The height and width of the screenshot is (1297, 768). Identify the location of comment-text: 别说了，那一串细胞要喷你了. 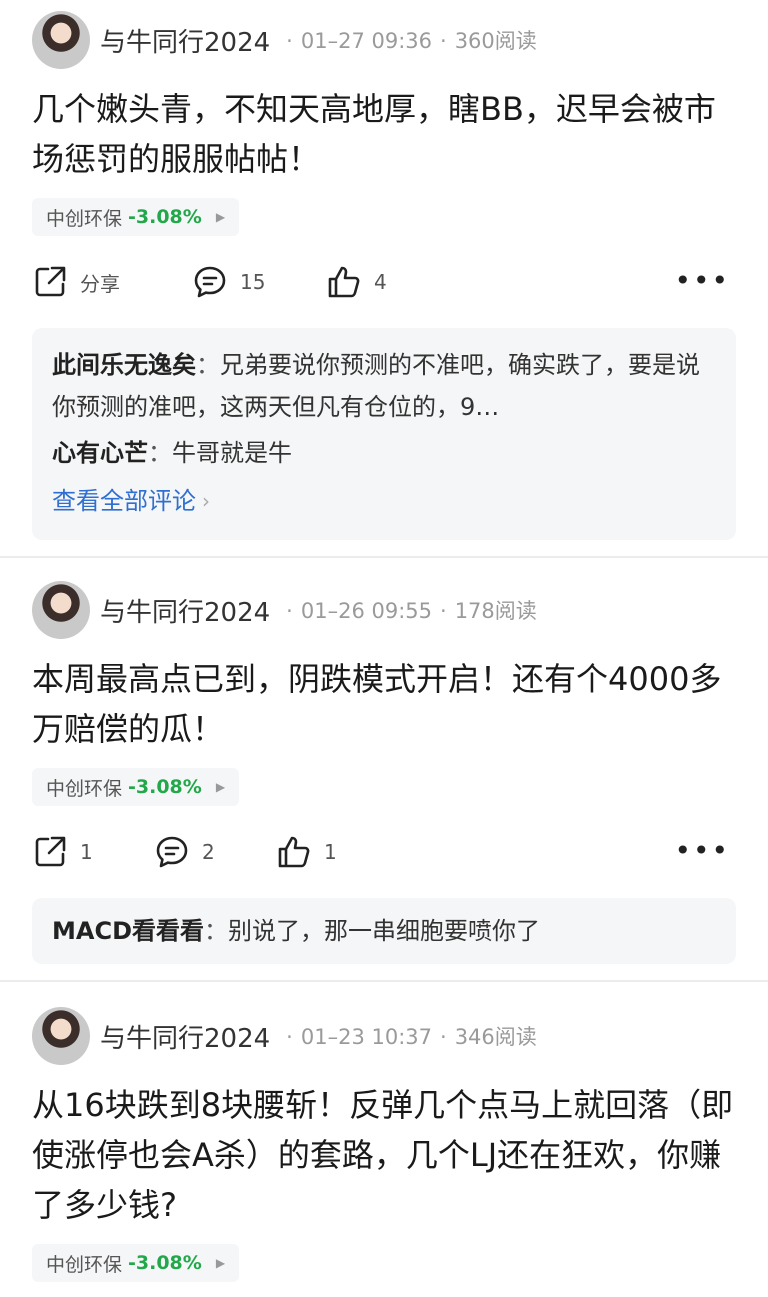
(384, 931).